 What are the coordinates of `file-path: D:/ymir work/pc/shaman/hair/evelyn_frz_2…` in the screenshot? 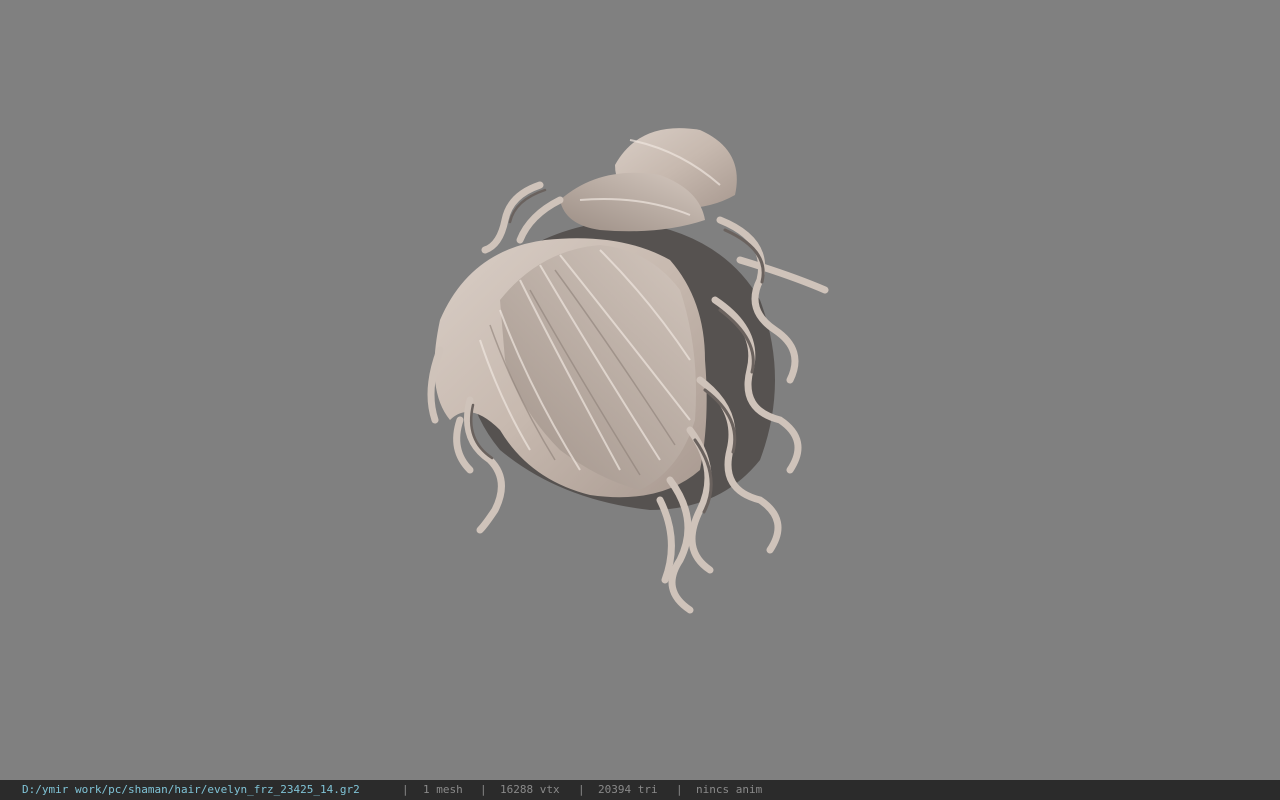 It's located at (191, 789).